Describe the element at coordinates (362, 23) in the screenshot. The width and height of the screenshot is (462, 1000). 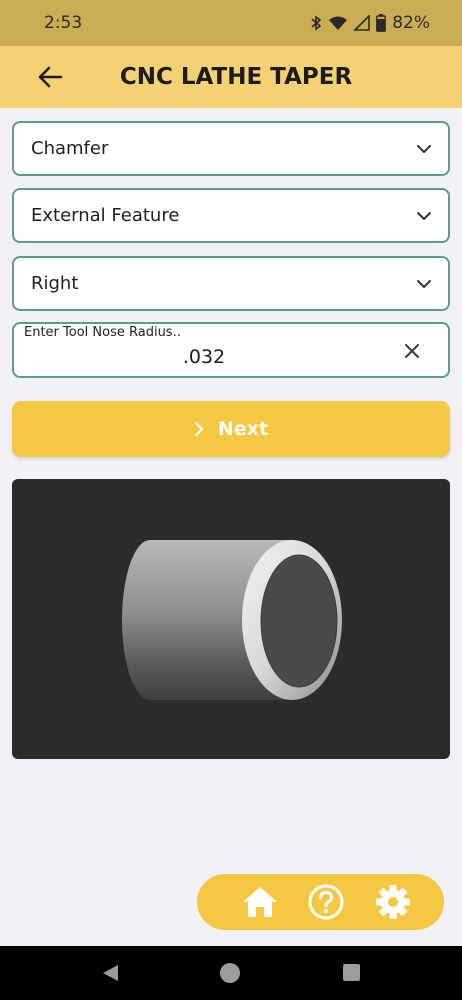
I see `signal-icon` at that location.